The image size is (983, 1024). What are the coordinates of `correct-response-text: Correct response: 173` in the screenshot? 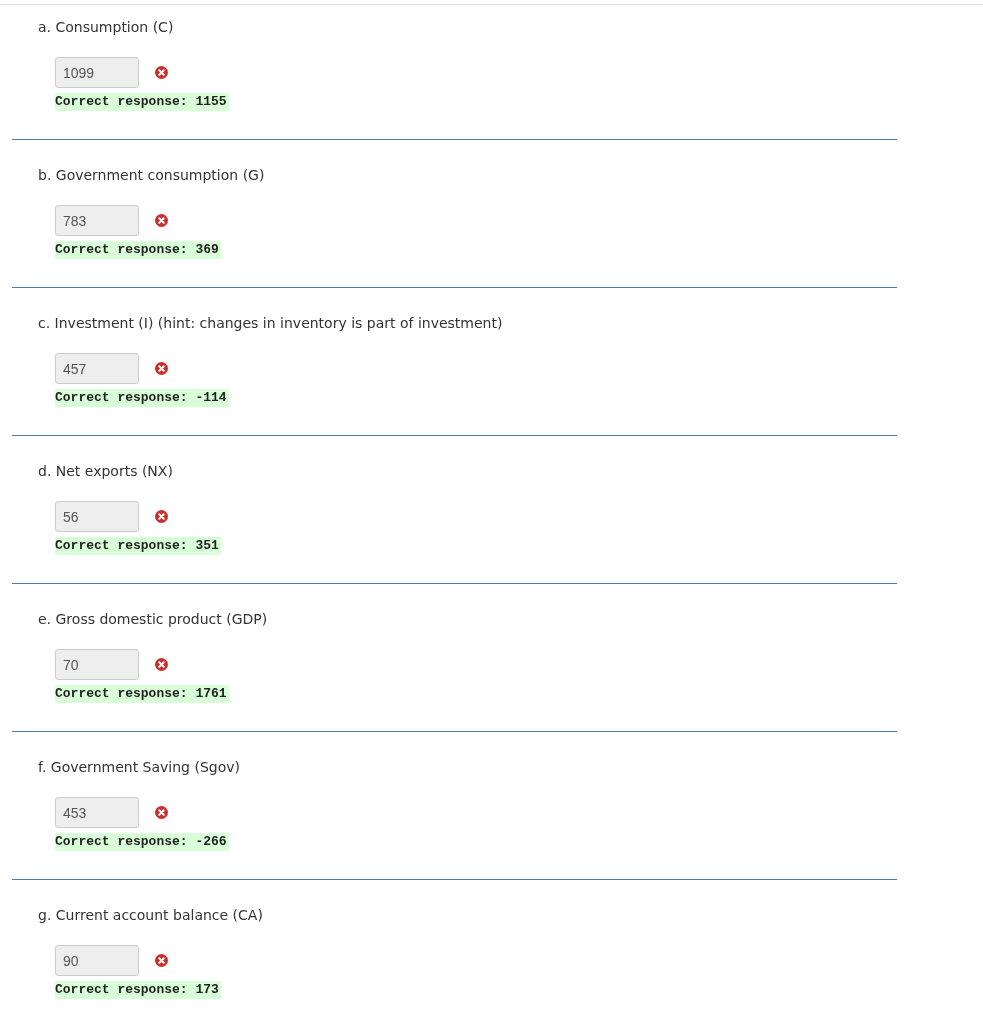 It's located at (138, 990).